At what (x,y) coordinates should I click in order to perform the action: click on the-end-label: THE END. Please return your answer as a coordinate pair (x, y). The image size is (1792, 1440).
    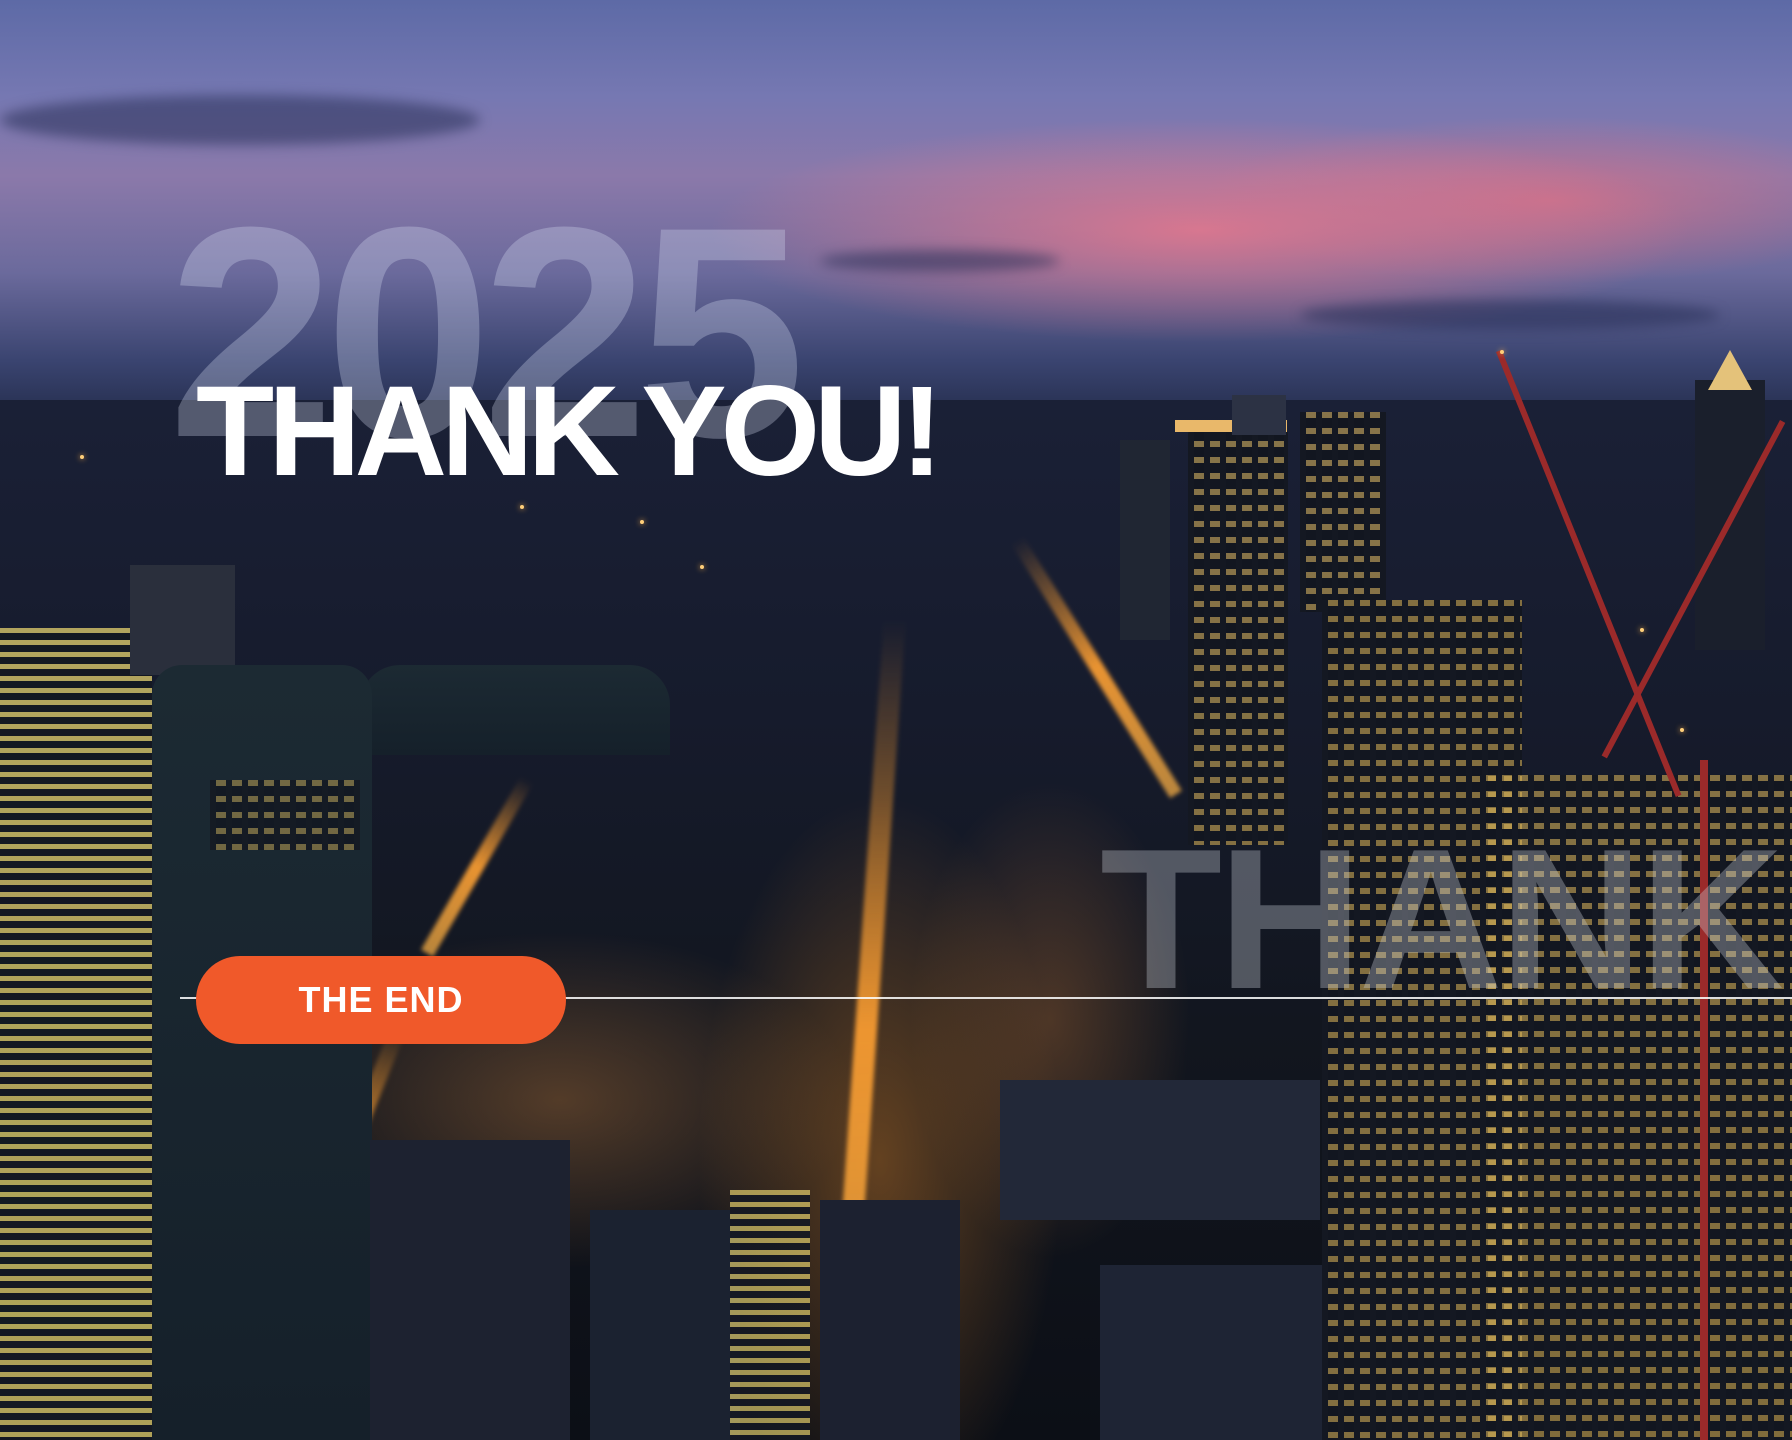
    Looking at the image, I should click on (381, 999).